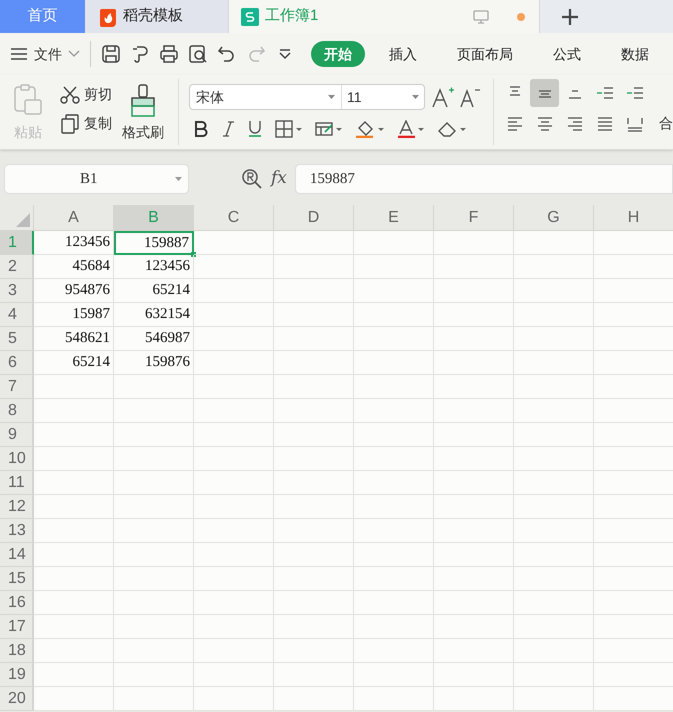 This screenshot has width=673, height=712. What do you see at coordinates (403, 54) in the screenshot?
I see `ribbon-tab: 插入` at bounding box center [403, 54].